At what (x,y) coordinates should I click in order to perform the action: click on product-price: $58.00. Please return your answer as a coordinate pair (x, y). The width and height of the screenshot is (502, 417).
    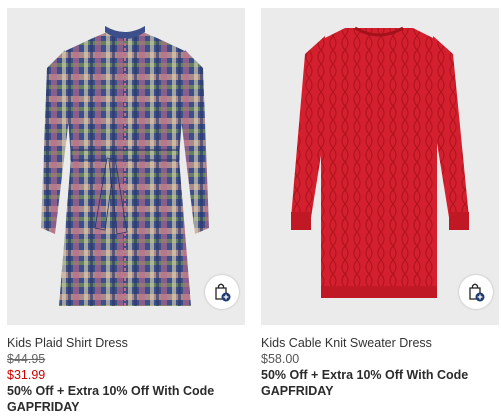
    Looking at the image, I should click on (280, 359).